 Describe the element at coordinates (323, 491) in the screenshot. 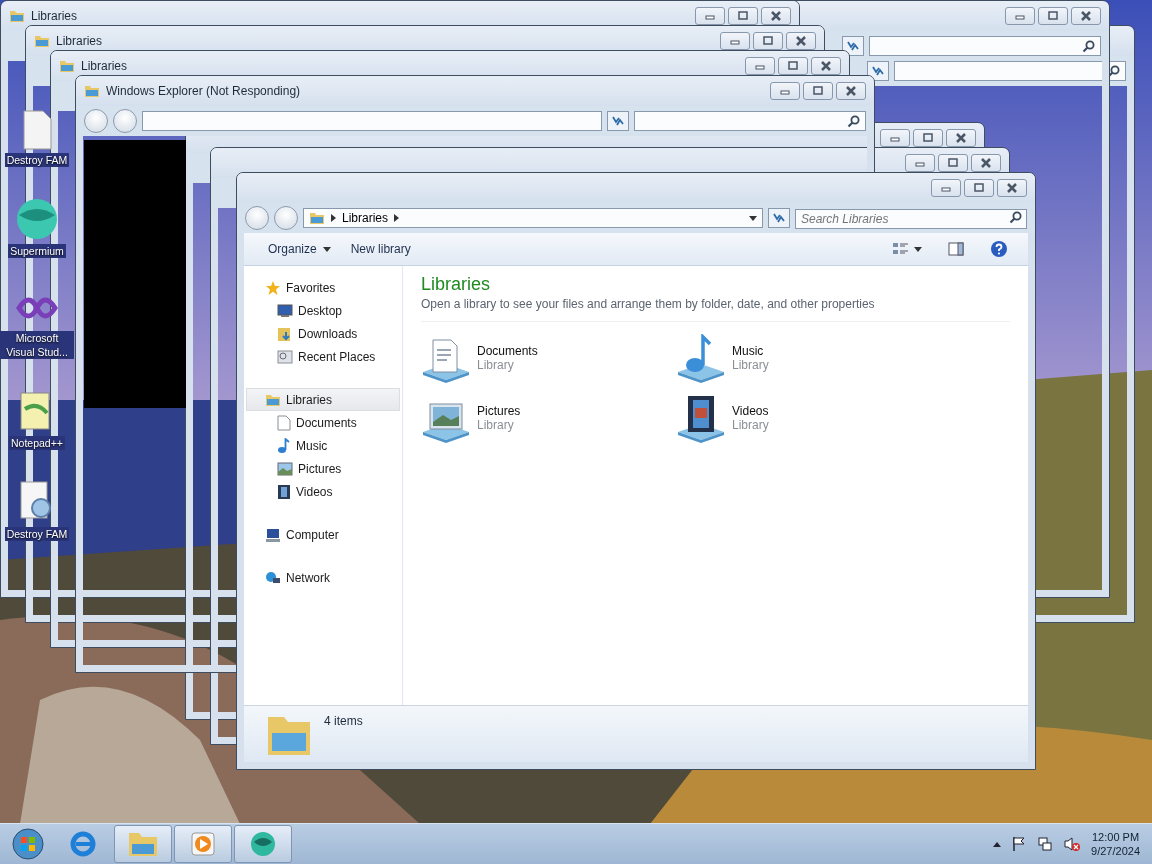

I see `sidebar-item: Videos` at that location.